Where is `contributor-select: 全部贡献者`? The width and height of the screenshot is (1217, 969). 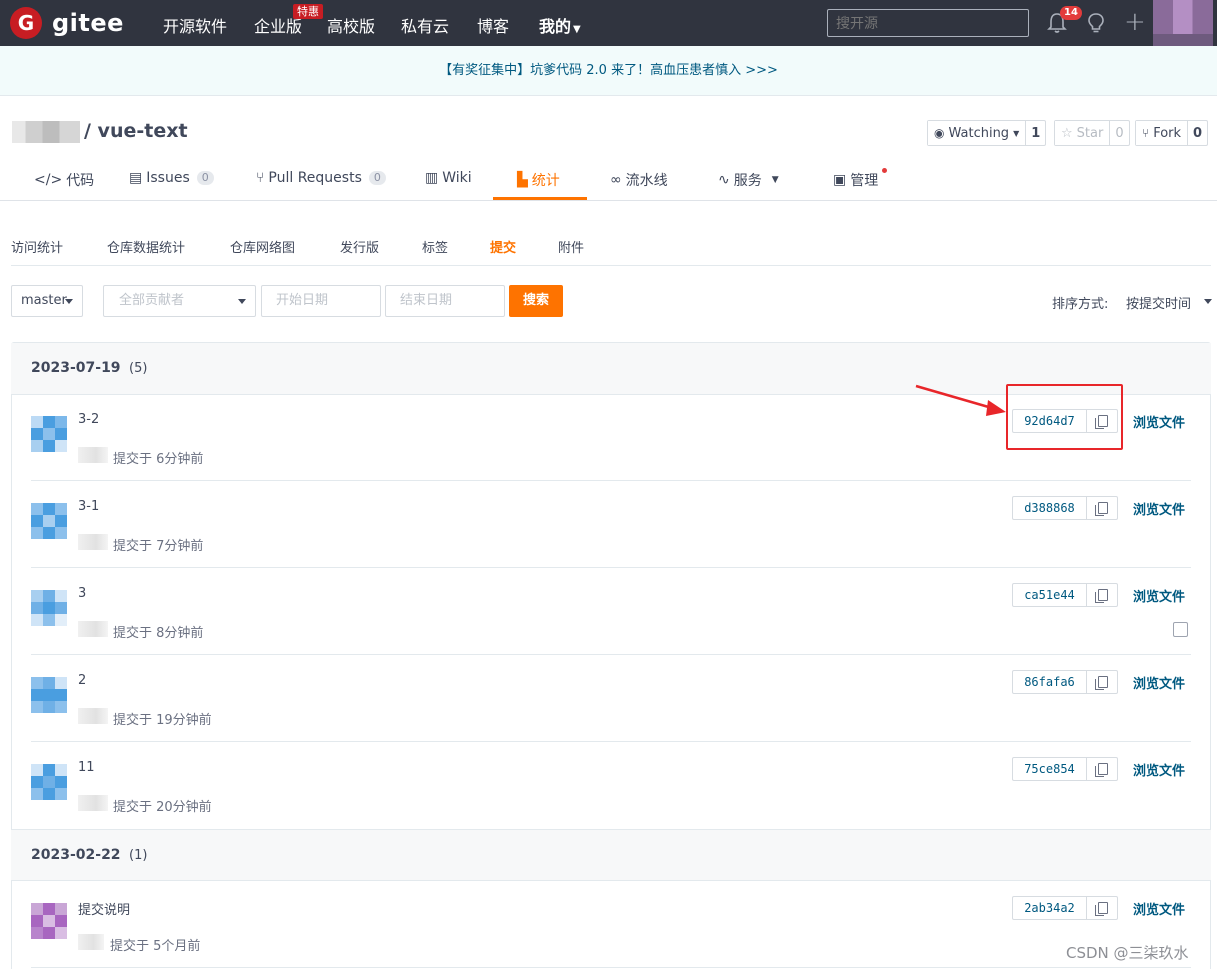
contributor-select: 全部贡献者 is located at coordinates (179, 301).